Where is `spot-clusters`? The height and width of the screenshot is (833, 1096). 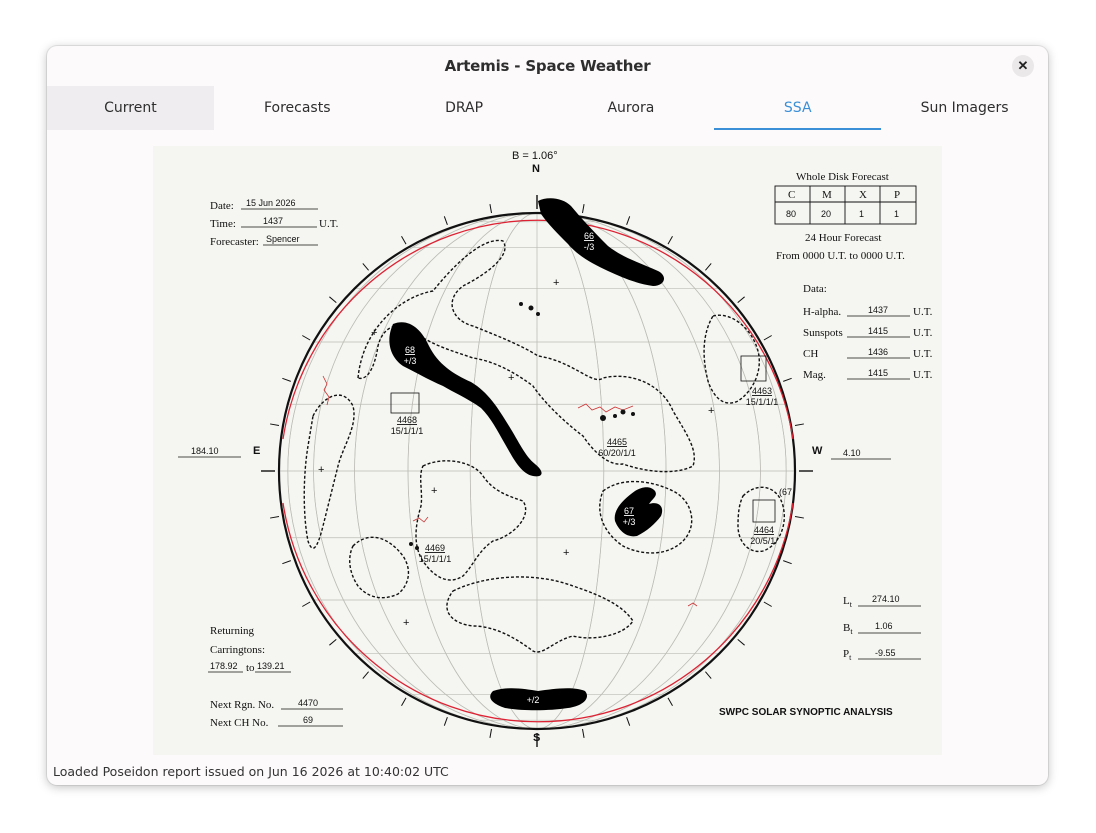
spot-clusters is located at coordinates (522, 426).